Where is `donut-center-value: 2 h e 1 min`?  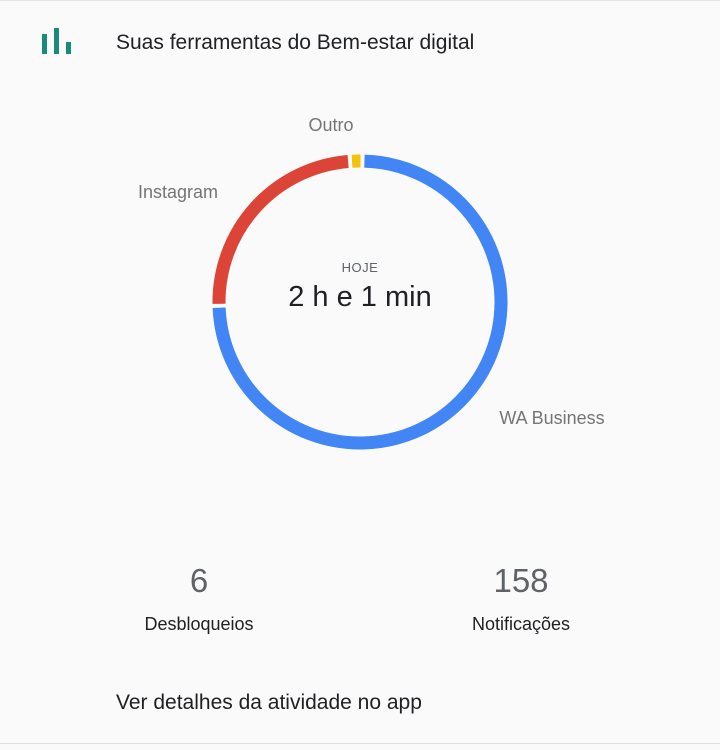
donut-center-value: 2 h e 1 min is located at coordinates (360, 297).